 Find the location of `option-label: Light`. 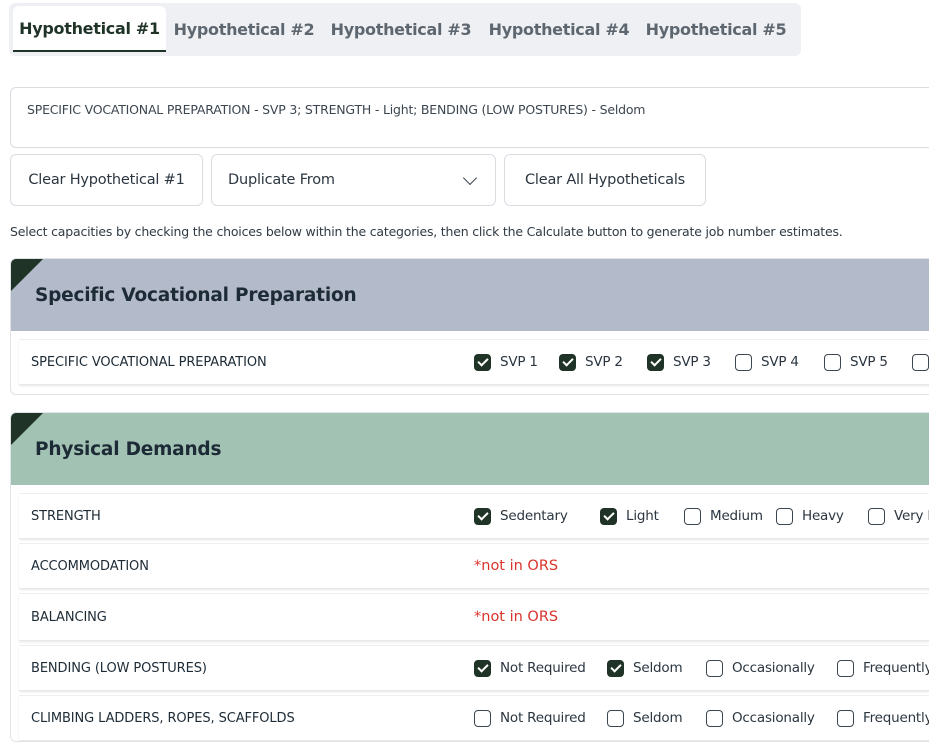

option-label: Light is located at coordinates (642, 516).